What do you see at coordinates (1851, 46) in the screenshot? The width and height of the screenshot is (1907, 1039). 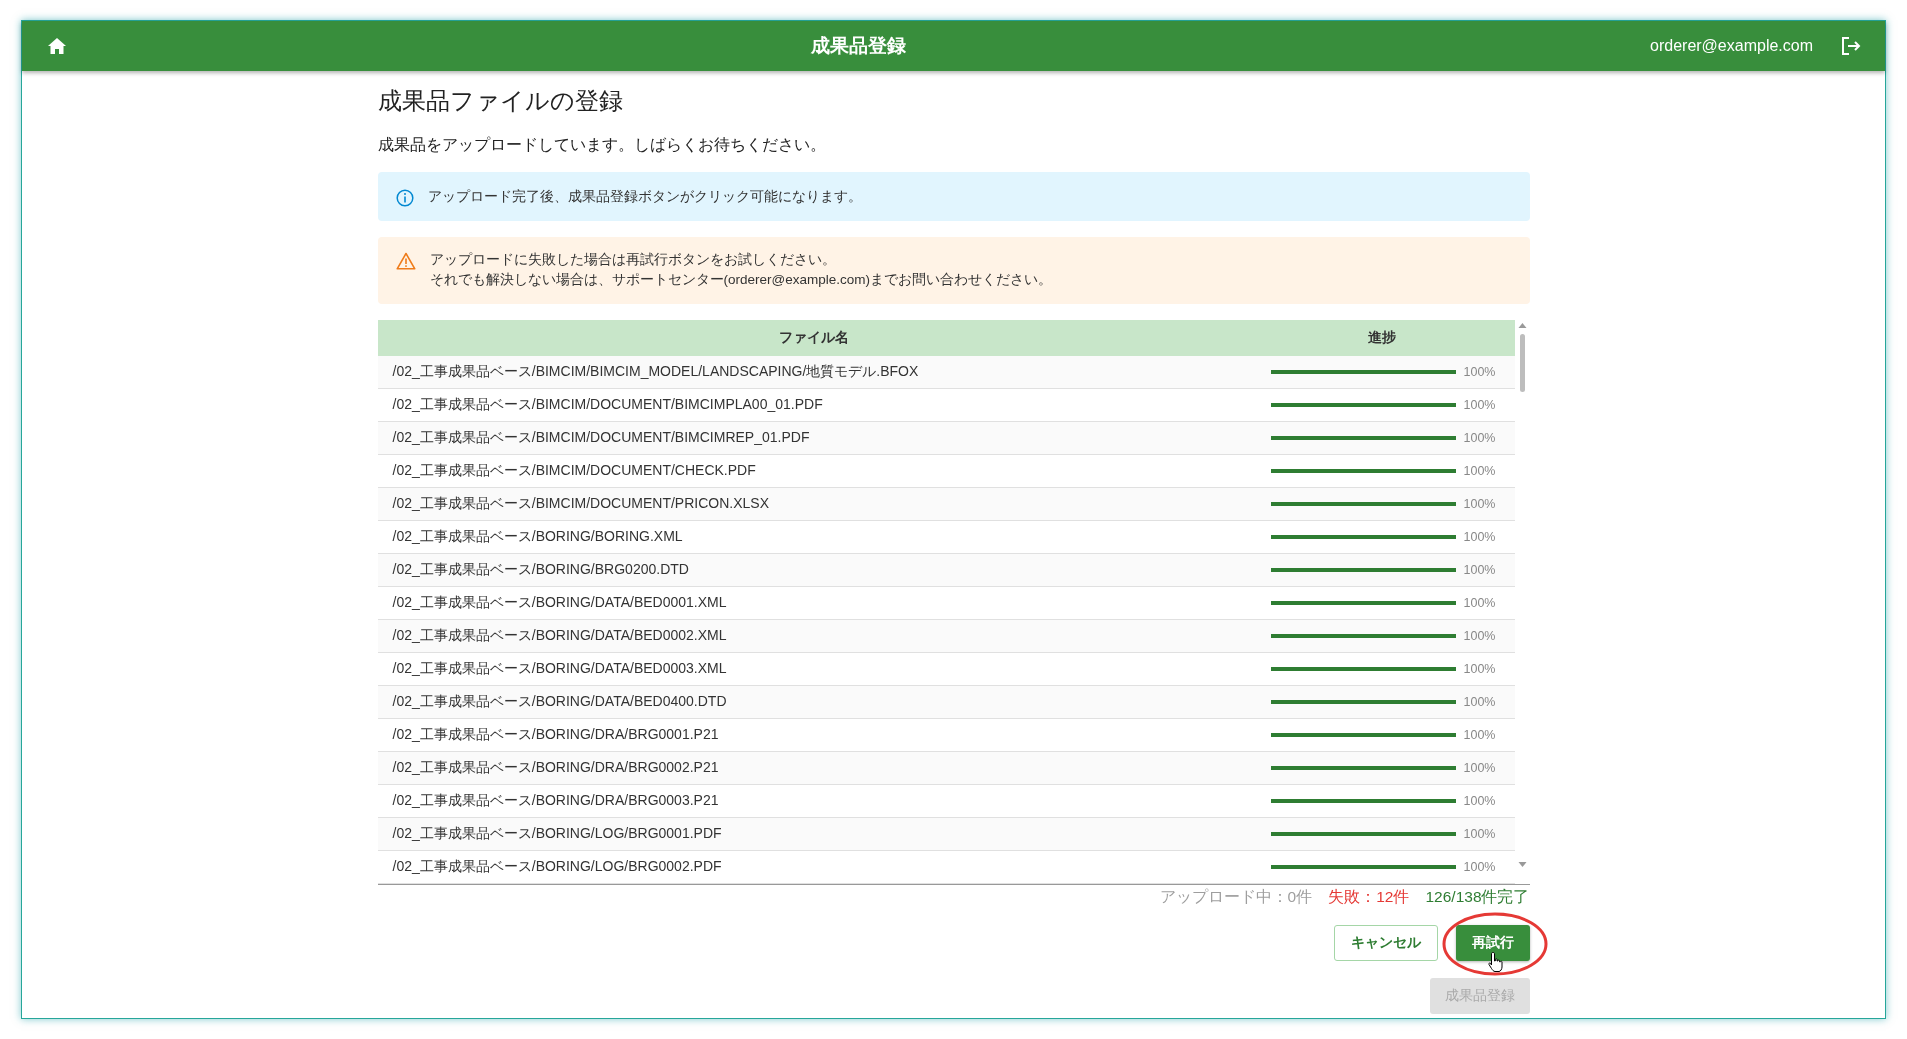 I see `logout-icon` at bounding box center [1851, 46].